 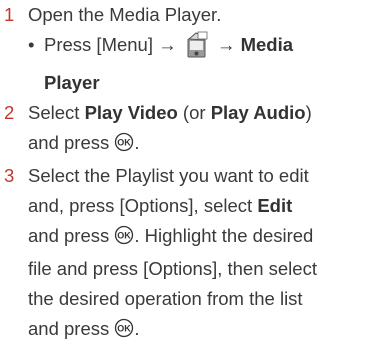 I want to click on step-text: Select the Playlist you want to edit, so click(x=168, y=175).